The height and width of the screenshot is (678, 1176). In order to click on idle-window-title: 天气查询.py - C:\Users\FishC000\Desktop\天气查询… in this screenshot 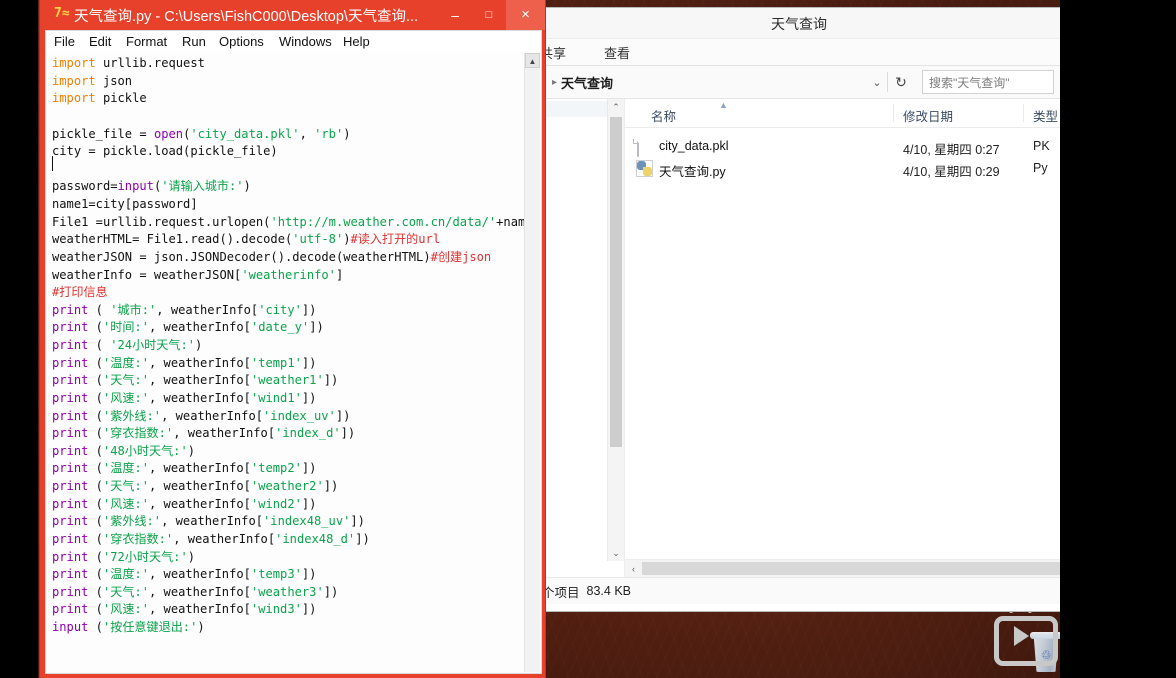, I will do `click(246, 17)`.